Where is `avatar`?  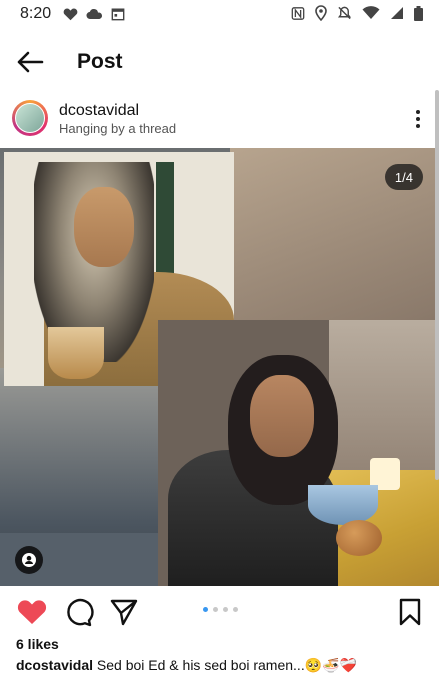
avatar is located at coordinates (30, 118).